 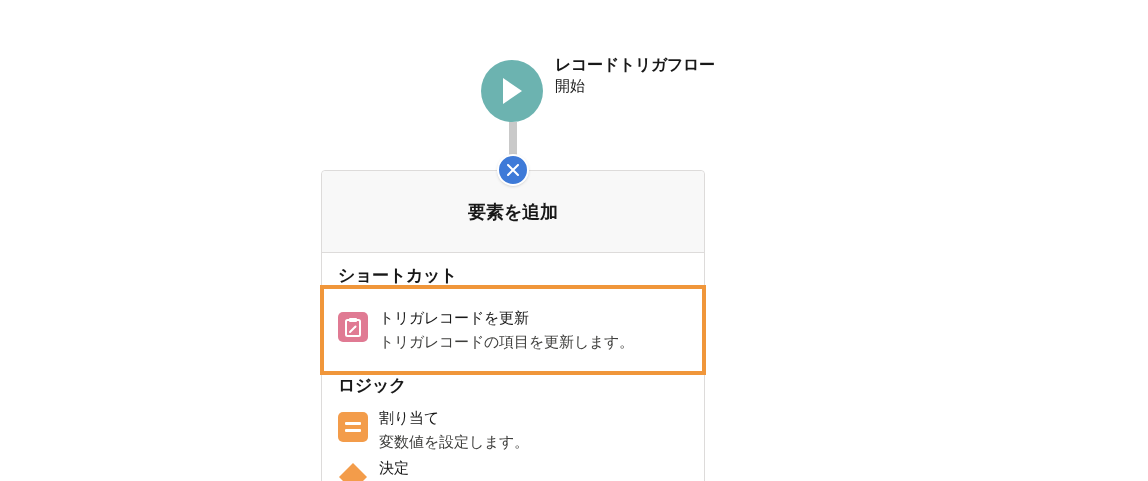 I want to click on clipboard-pencil-icon, so click(x=353, y=327).